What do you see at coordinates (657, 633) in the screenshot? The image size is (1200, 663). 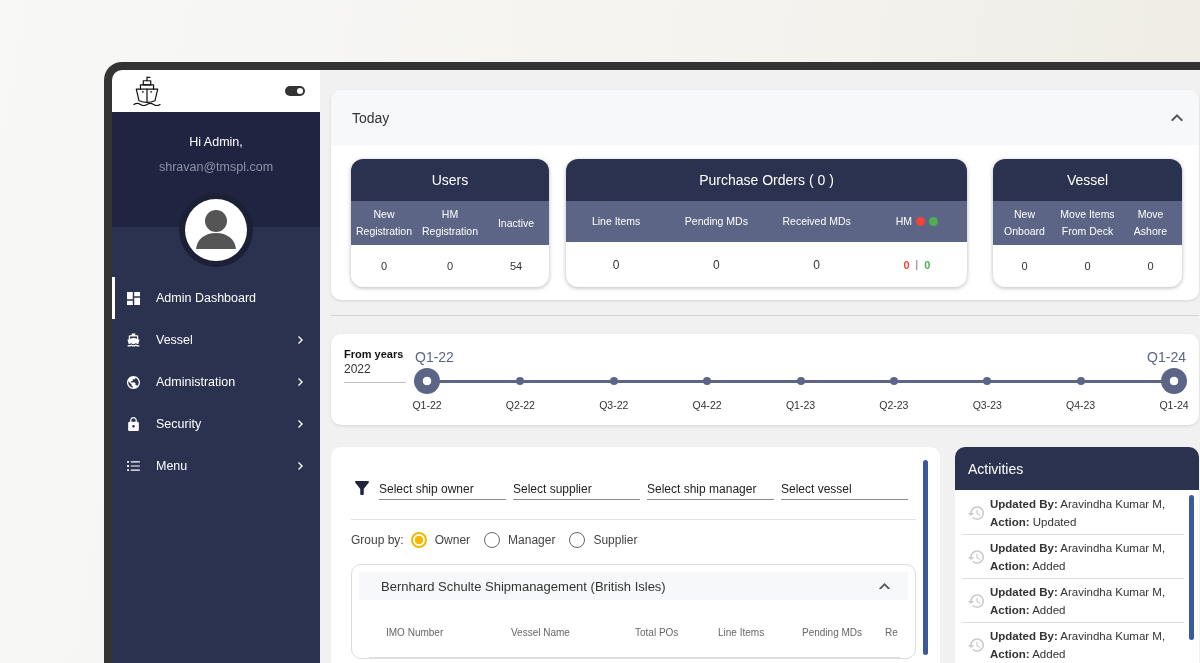 I see `column-header: Total POs` at bounding box center [657, 633].